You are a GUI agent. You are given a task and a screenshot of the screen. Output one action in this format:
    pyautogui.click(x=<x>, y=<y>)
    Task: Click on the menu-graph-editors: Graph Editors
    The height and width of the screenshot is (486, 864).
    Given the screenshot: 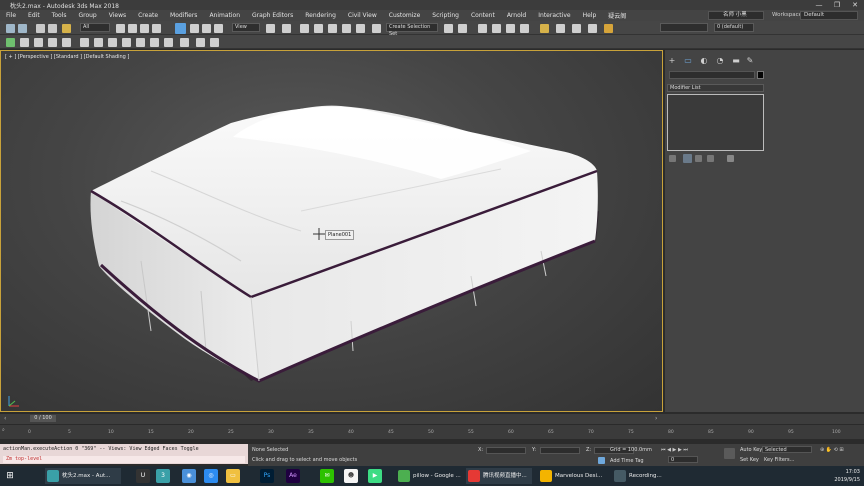 What is the action you would take?
    pyautogui.click(x=272, y=15)
    